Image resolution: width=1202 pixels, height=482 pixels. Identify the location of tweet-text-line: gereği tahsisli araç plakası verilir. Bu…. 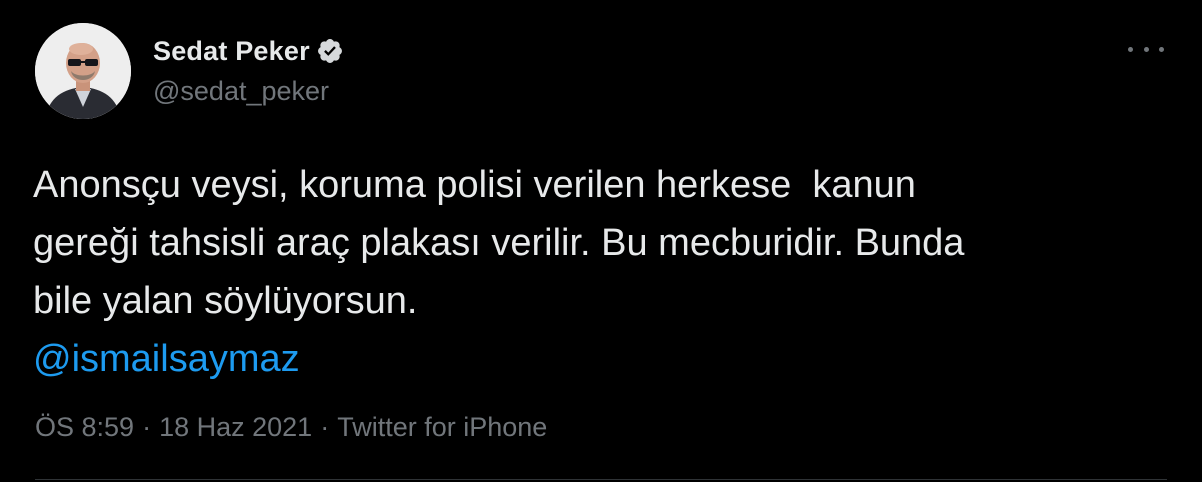
(499, 243).